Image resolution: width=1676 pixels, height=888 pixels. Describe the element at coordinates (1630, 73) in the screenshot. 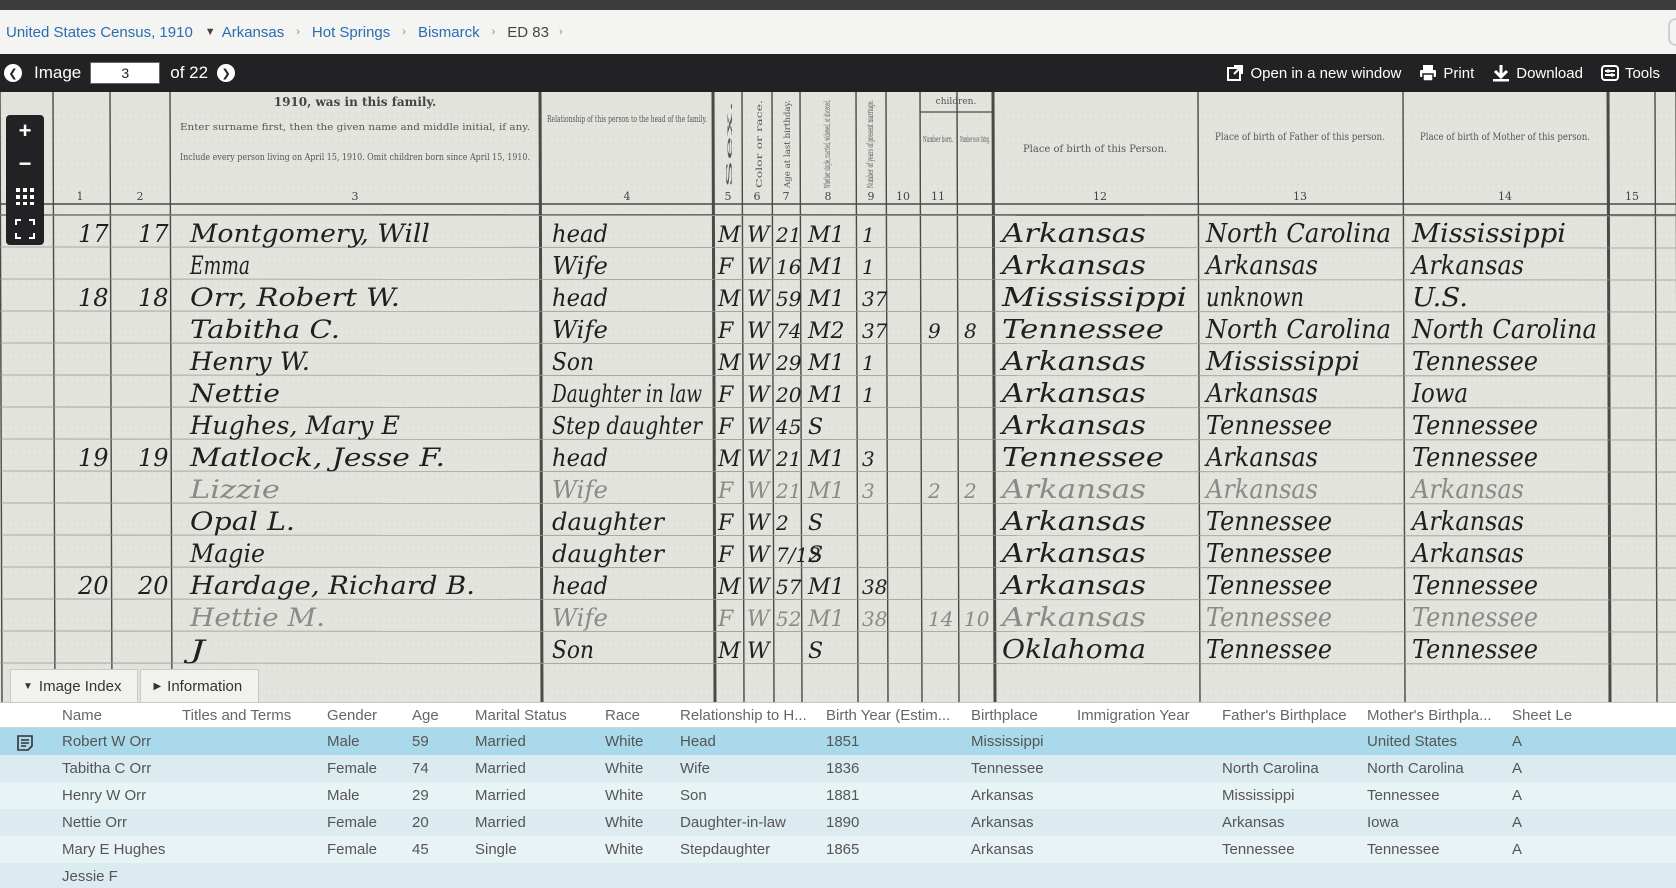

I see `tools-button: Tools` at that location.